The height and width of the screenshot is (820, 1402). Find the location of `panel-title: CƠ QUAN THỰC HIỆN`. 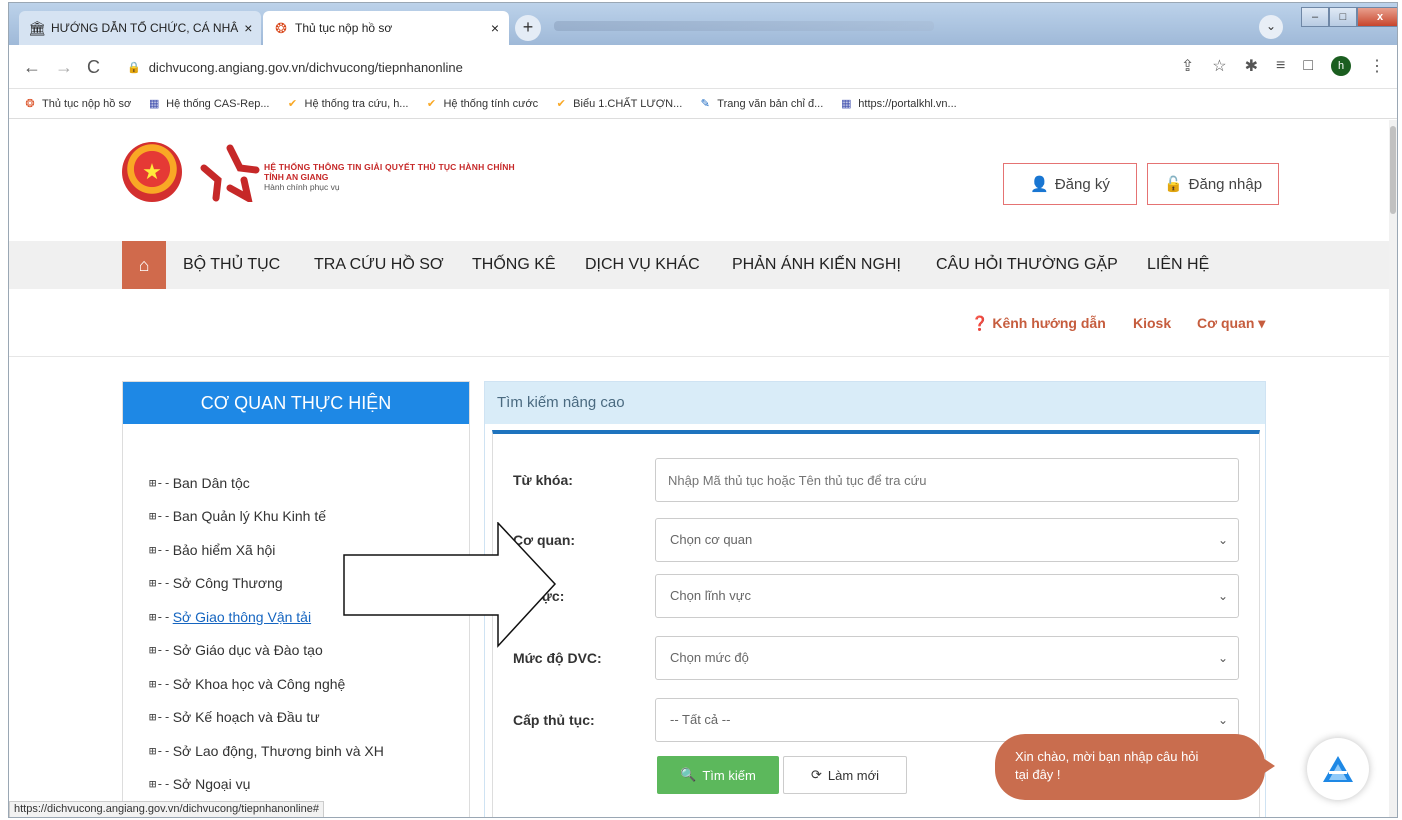

panel-title: CƠ QUAN THỰC HIỆN is located at coordinates (296, 403).